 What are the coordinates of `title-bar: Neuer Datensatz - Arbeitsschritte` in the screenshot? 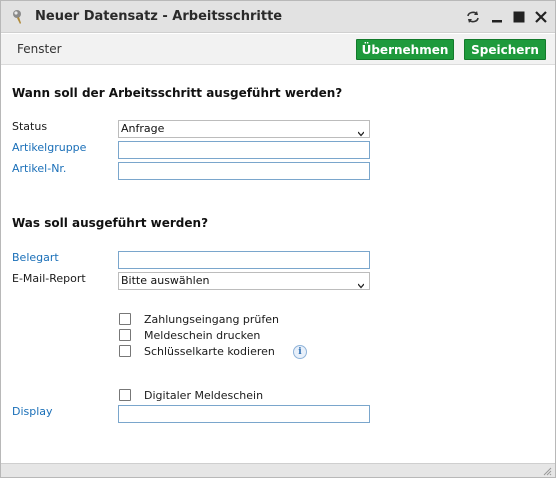 It's located at (278, 17).